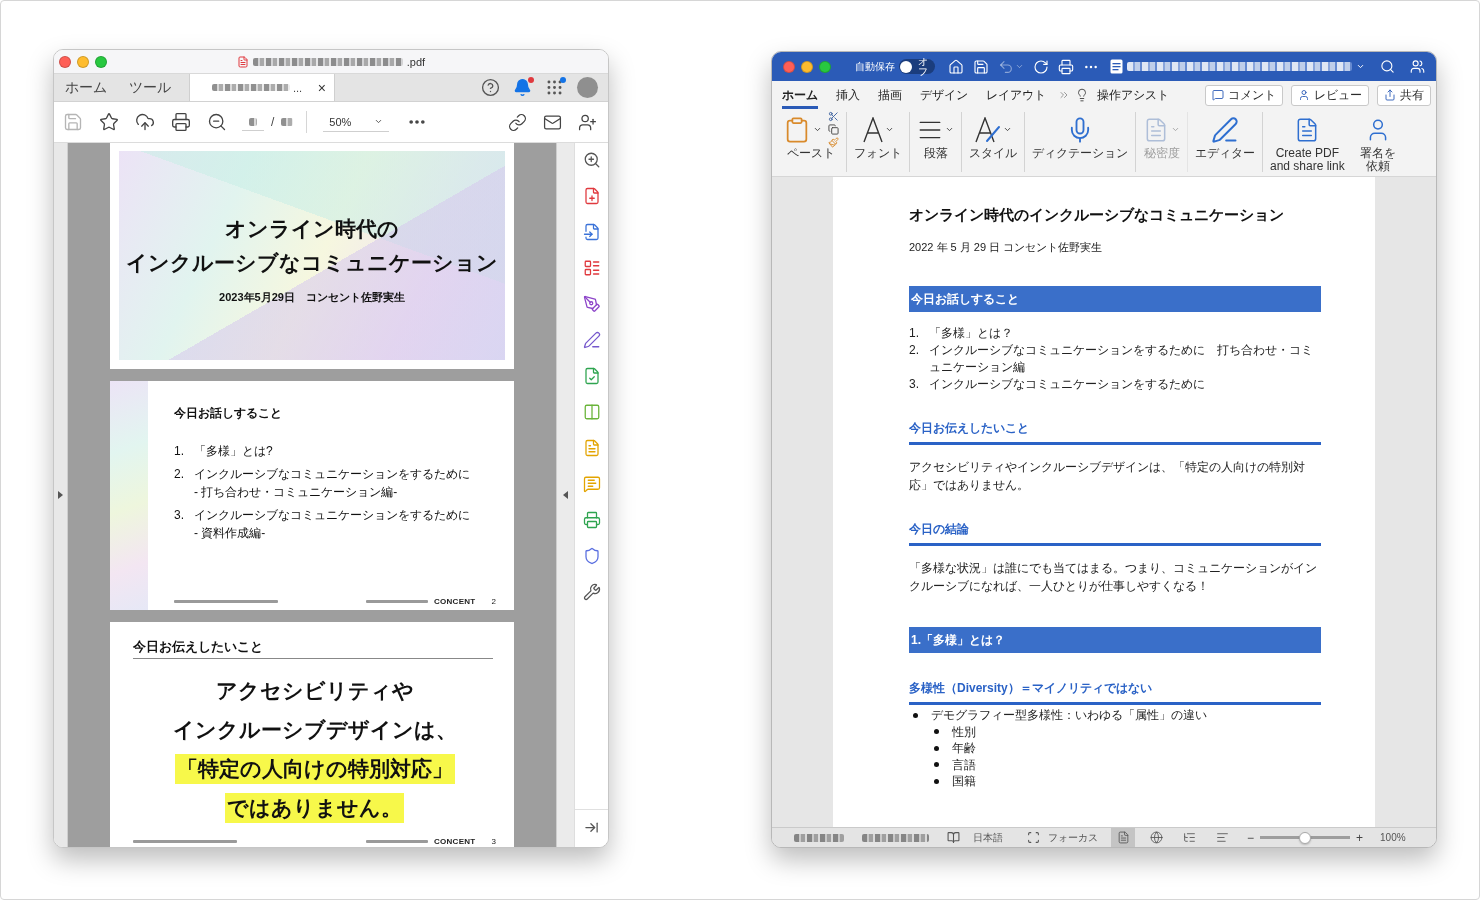 This screenshot has height=900, width=1480. I want to click on nav-tab: ツール, so click(150, 87).